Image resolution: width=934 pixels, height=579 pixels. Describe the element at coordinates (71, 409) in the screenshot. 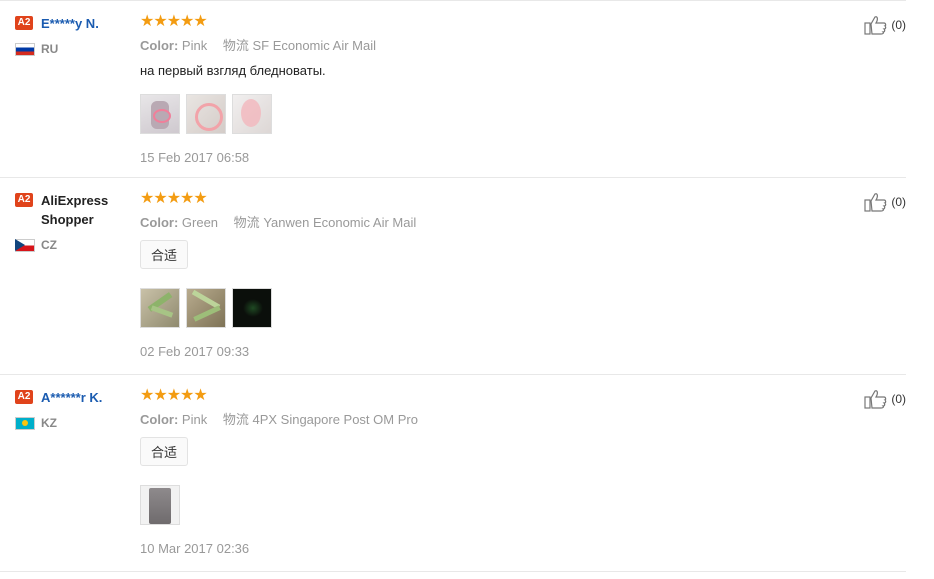

I see `reviewer-info: A2 A******r K. KZ` at that location.